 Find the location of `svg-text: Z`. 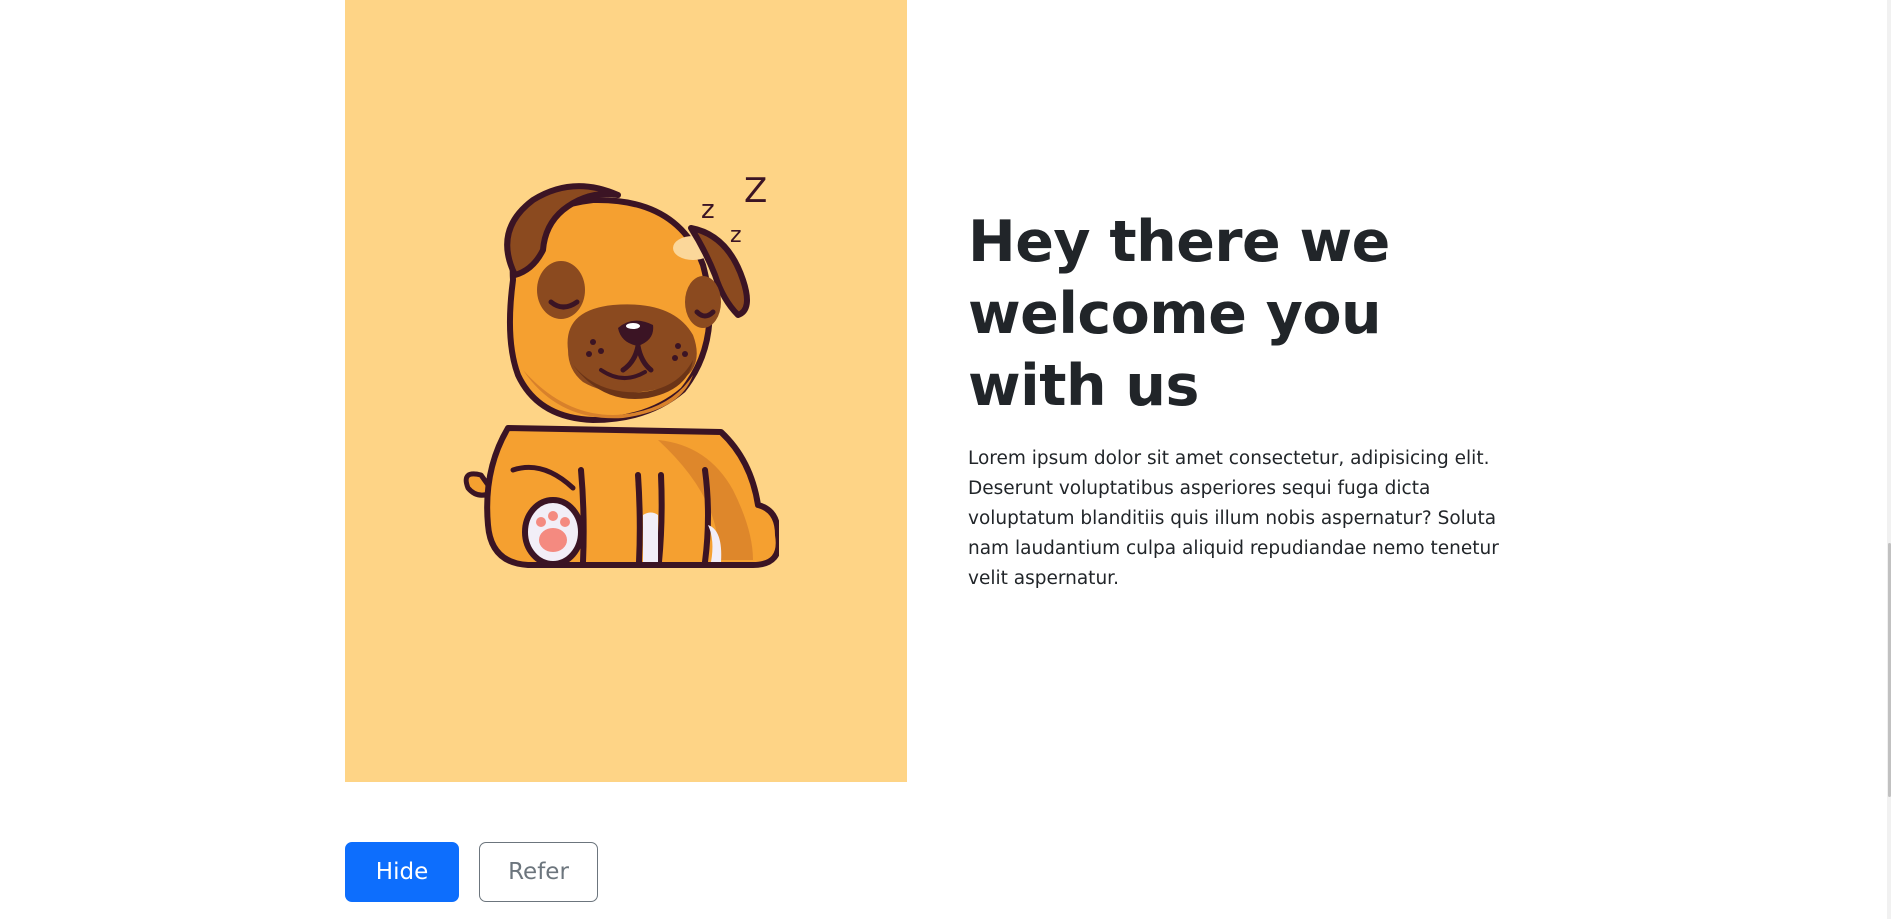

svg-text: Z is located at coordinates (755, 191).